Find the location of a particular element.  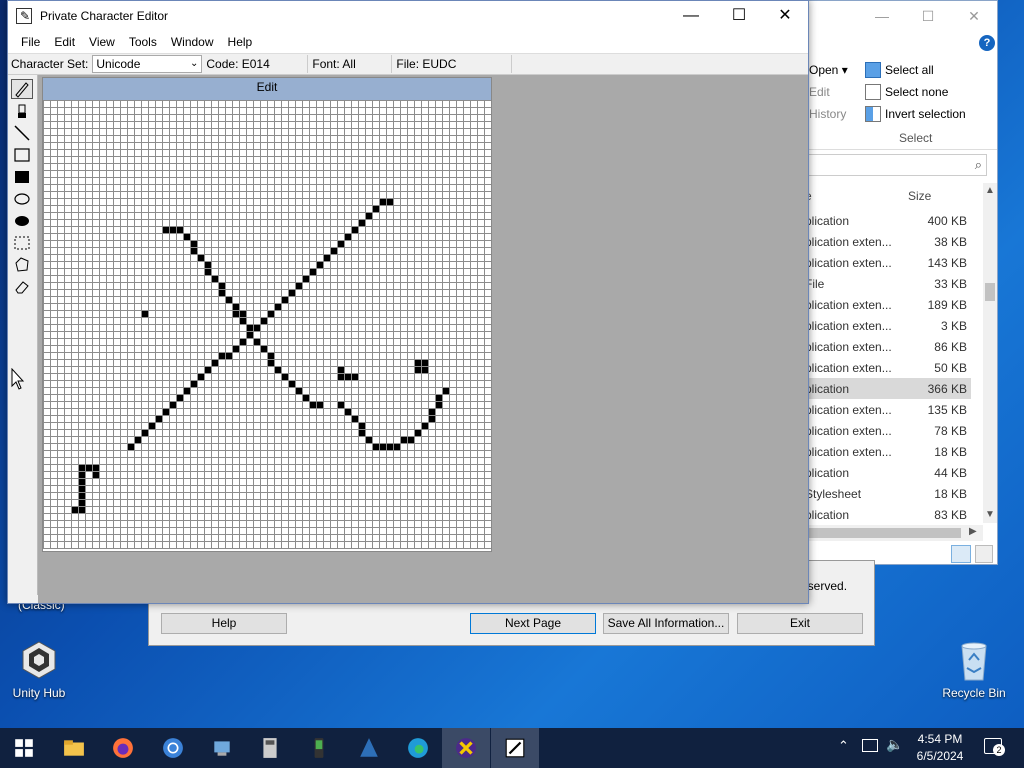

column-header-size: Size is located at coordinates (919, 196).